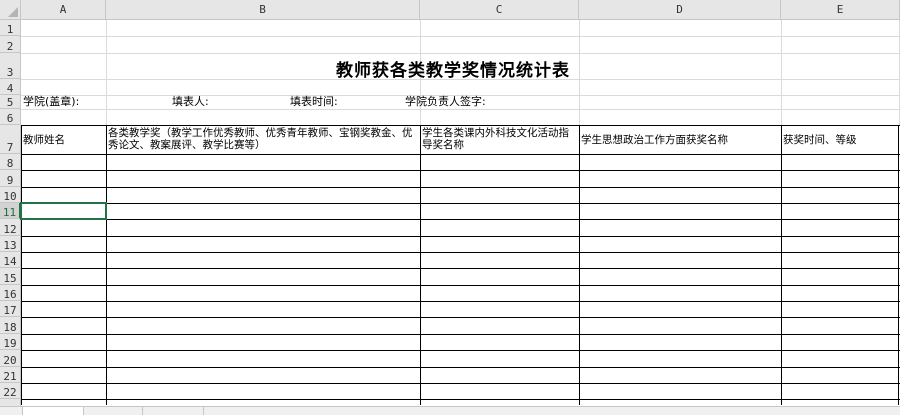 The height and width of the screenshot is (415, 900). I want to click on row-header: 20, so click(10, 358).